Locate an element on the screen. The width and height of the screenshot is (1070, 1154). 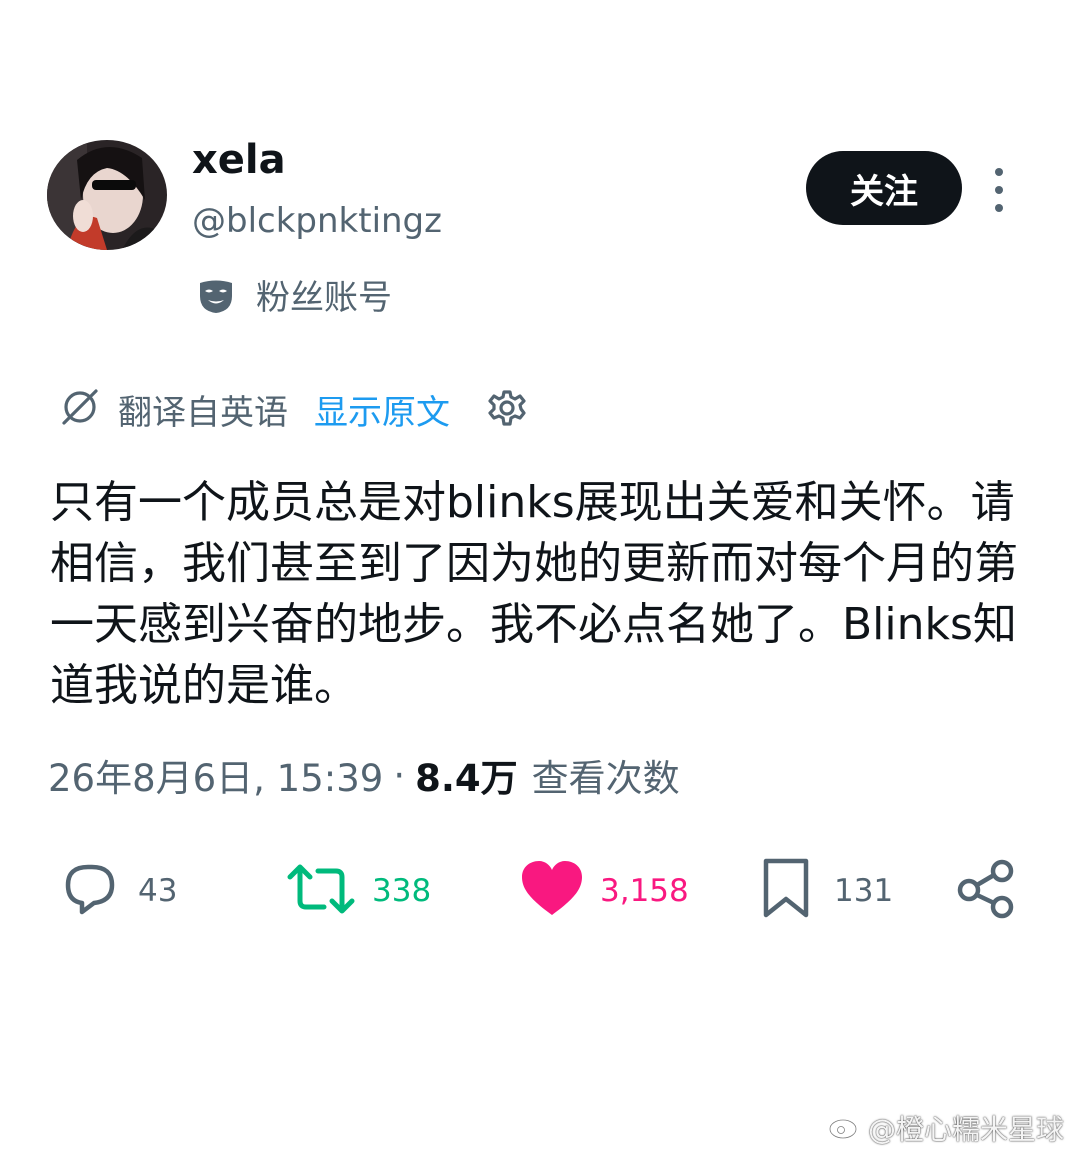
display-name: xela is located at coordinates (239, 160).